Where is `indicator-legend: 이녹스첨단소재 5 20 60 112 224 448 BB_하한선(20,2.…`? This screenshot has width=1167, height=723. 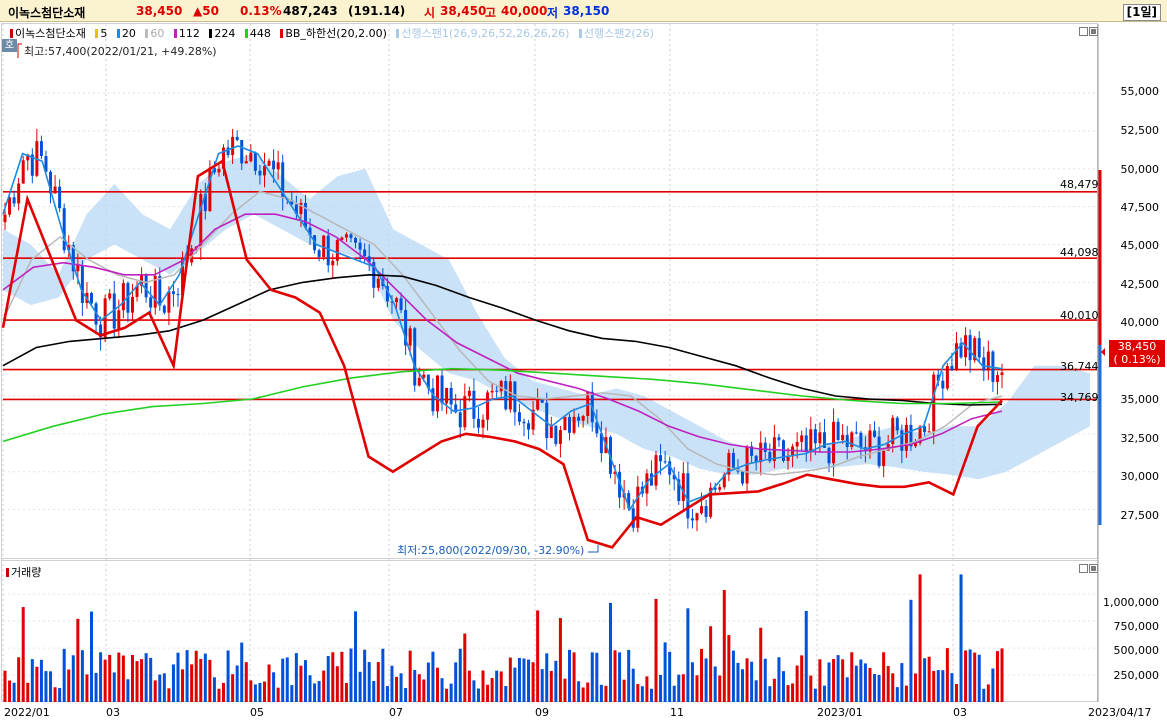 indicator-legend: 이녹스첨단소재 5 20 60 112 224 448 BB_하한선(20,2.… is located at coordinates (332, 32).